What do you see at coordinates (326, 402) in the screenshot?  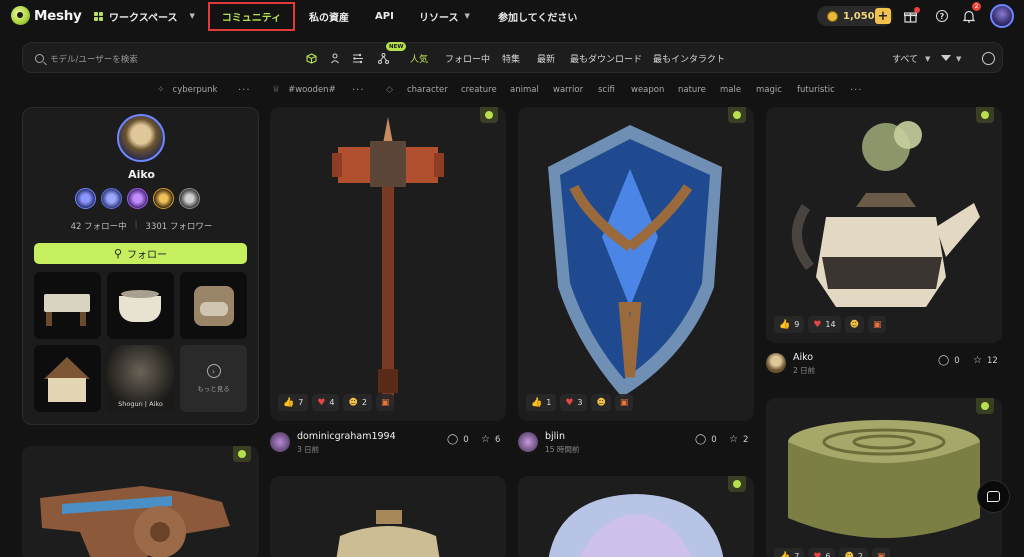 I see `heart-reaction-button: ♥ 4` at bounding box center [326, 402].